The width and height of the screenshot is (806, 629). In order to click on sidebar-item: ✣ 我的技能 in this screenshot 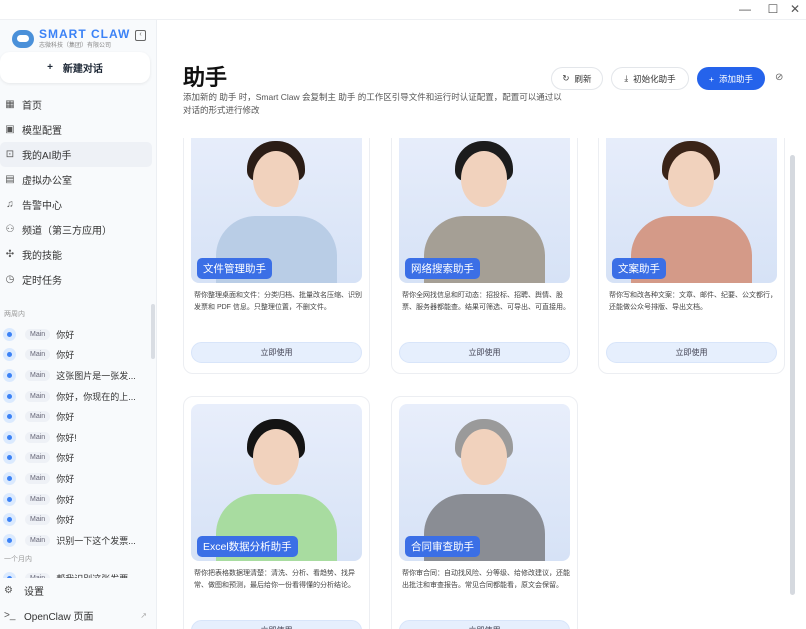, I will do `click(76, 254)`.